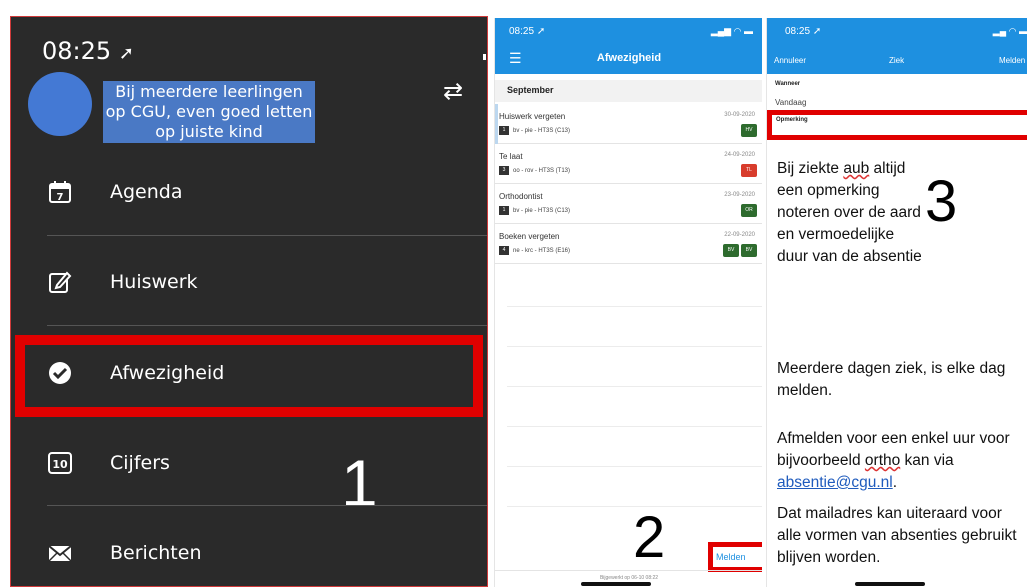 The image size is (1027, 587). I want to click on instruction-text: Meerdere dagen ziek, is elke dag melden., so click(891, 379).